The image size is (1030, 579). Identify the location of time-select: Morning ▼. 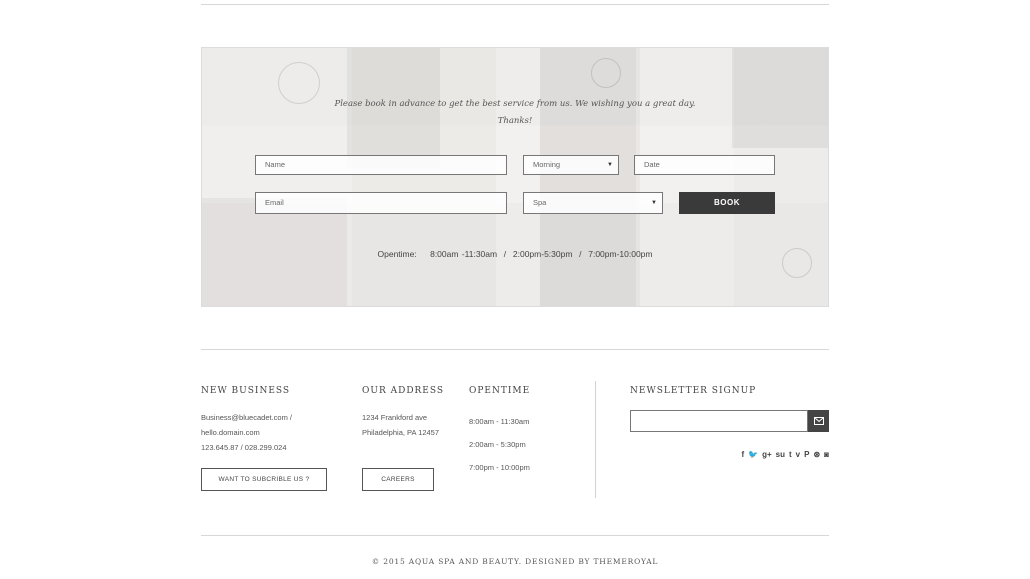
(571, 165).